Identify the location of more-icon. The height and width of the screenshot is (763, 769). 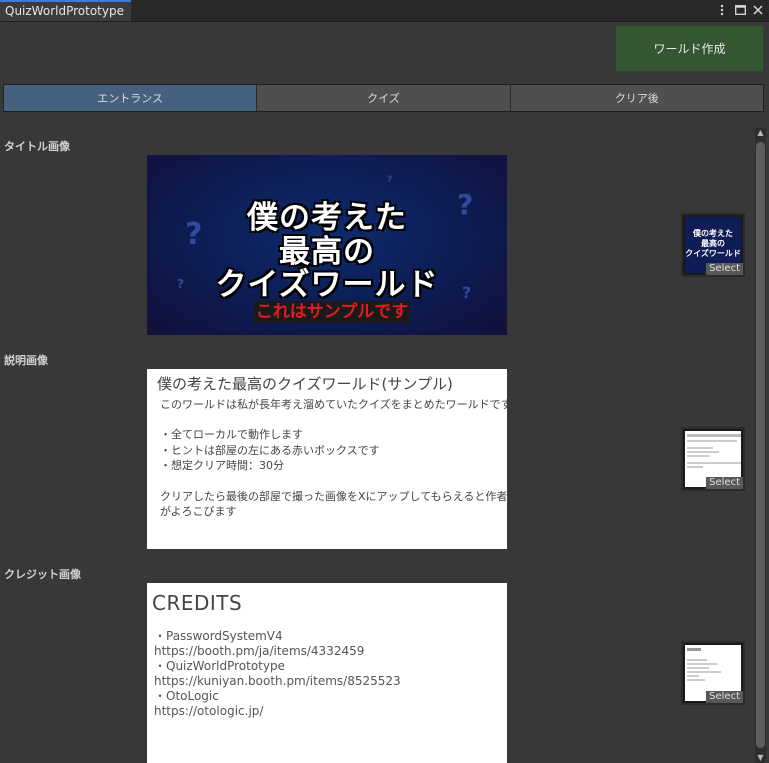
(722, 10).